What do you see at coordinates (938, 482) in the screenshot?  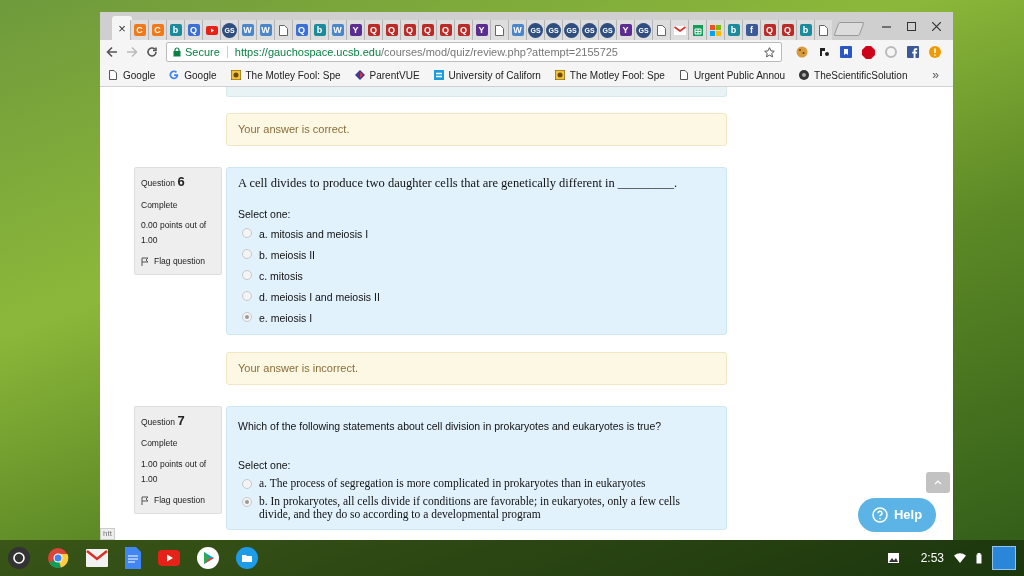 I see `chevron-up-icon` at bounding box center [938, 482].